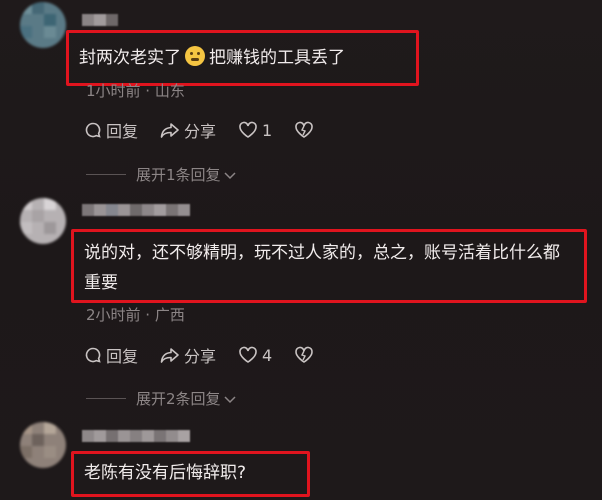  Describe the element at coordinates (178, 399) in the screenshot. I see `expand-label: 展开2条回复` at that location.